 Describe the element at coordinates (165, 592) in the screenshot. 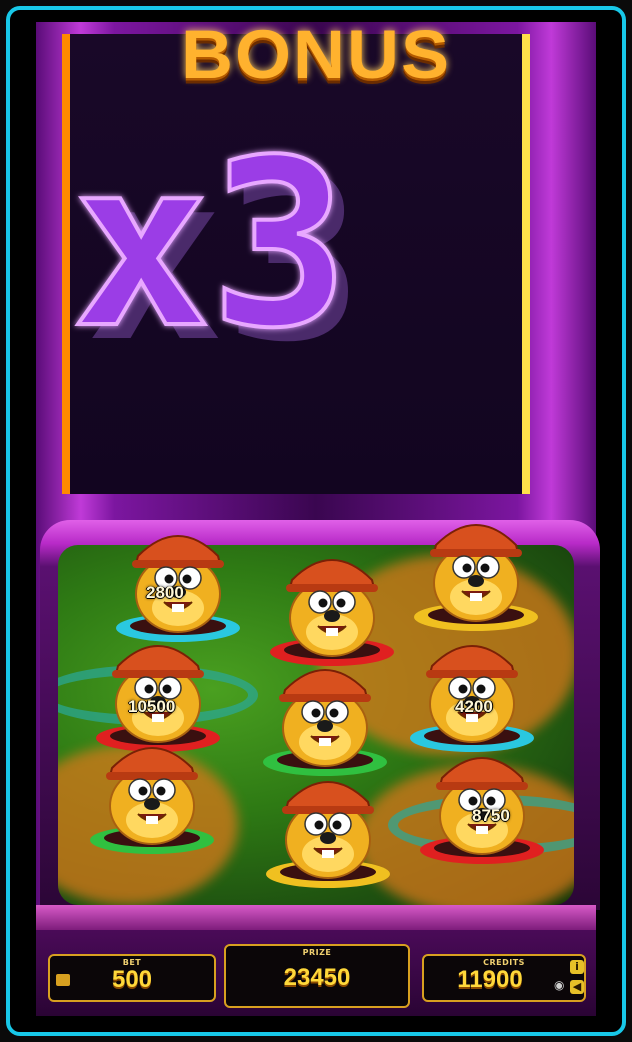

I see `mole-prize-label: 2800` at that location.